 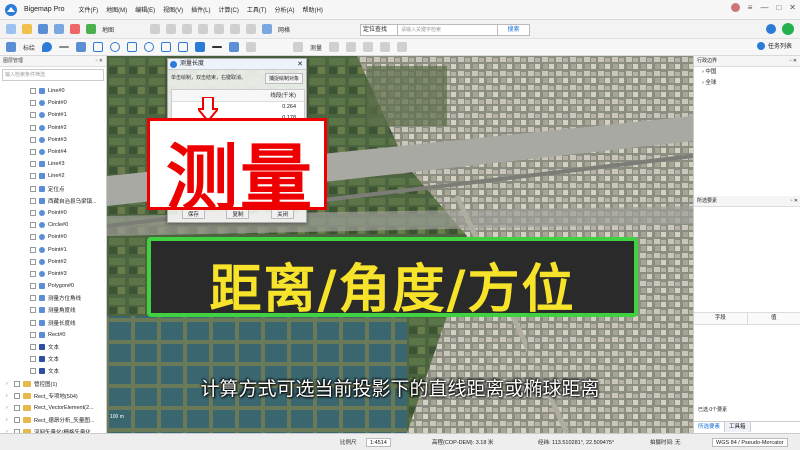 What do you see at coordinates (53, 335) in the screenshot?
I see `layer-item: Rect#0` at bounding box center [53, 335].